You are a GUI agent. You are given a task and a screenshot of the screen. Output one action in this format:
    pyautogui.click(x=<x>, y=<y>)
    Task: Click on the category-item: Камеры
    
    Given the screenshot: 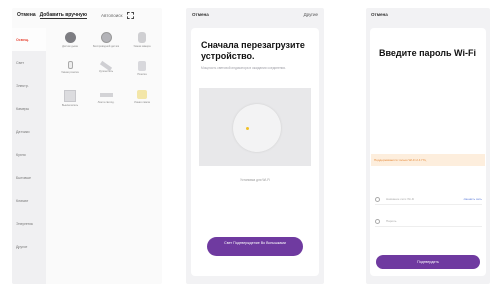 What is the action you would take?
    pyautogui.click(x=29, y=108)
    